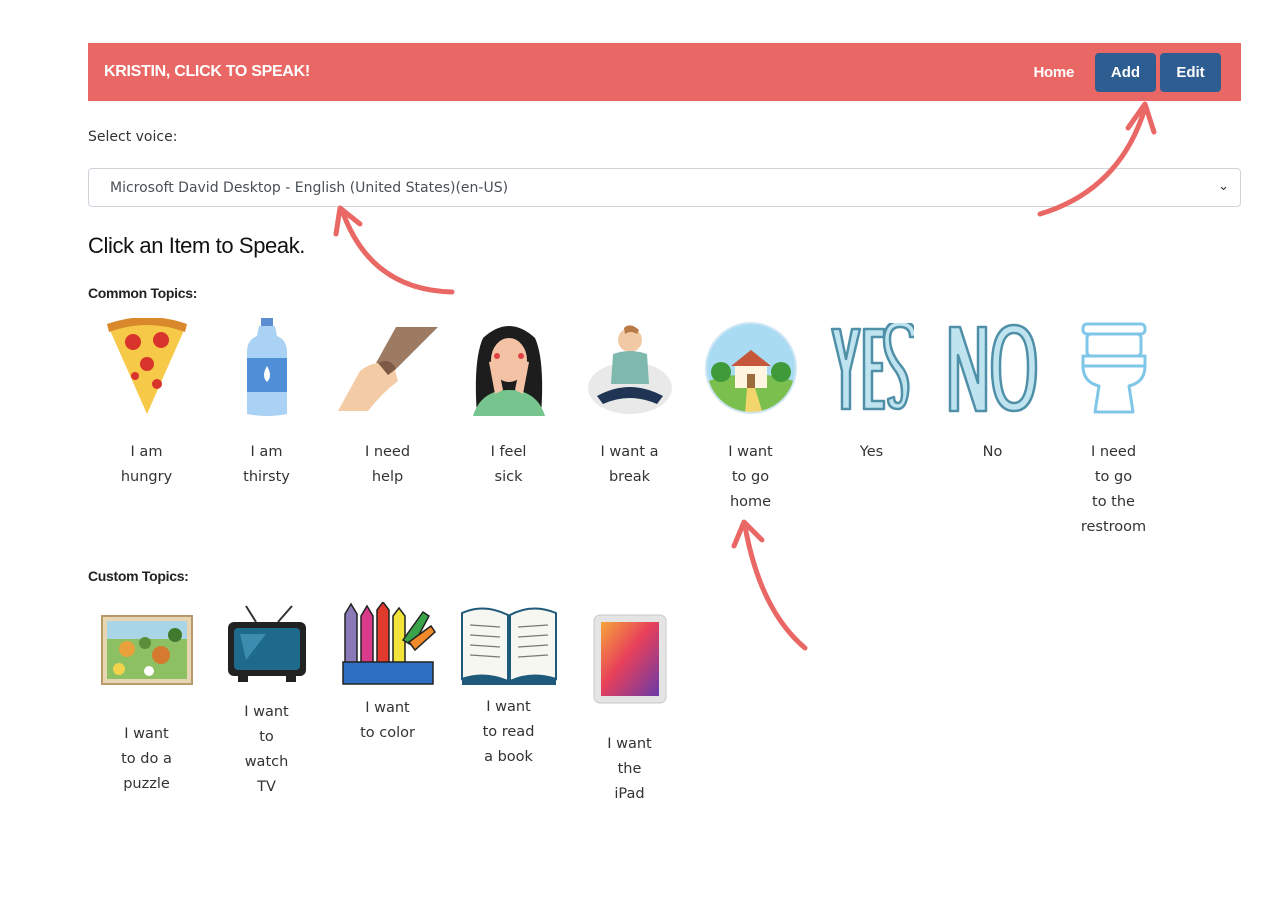  Describe the element at coordinates (387, 368) in the screenshot. I see `helping-hands-icon` at that location.